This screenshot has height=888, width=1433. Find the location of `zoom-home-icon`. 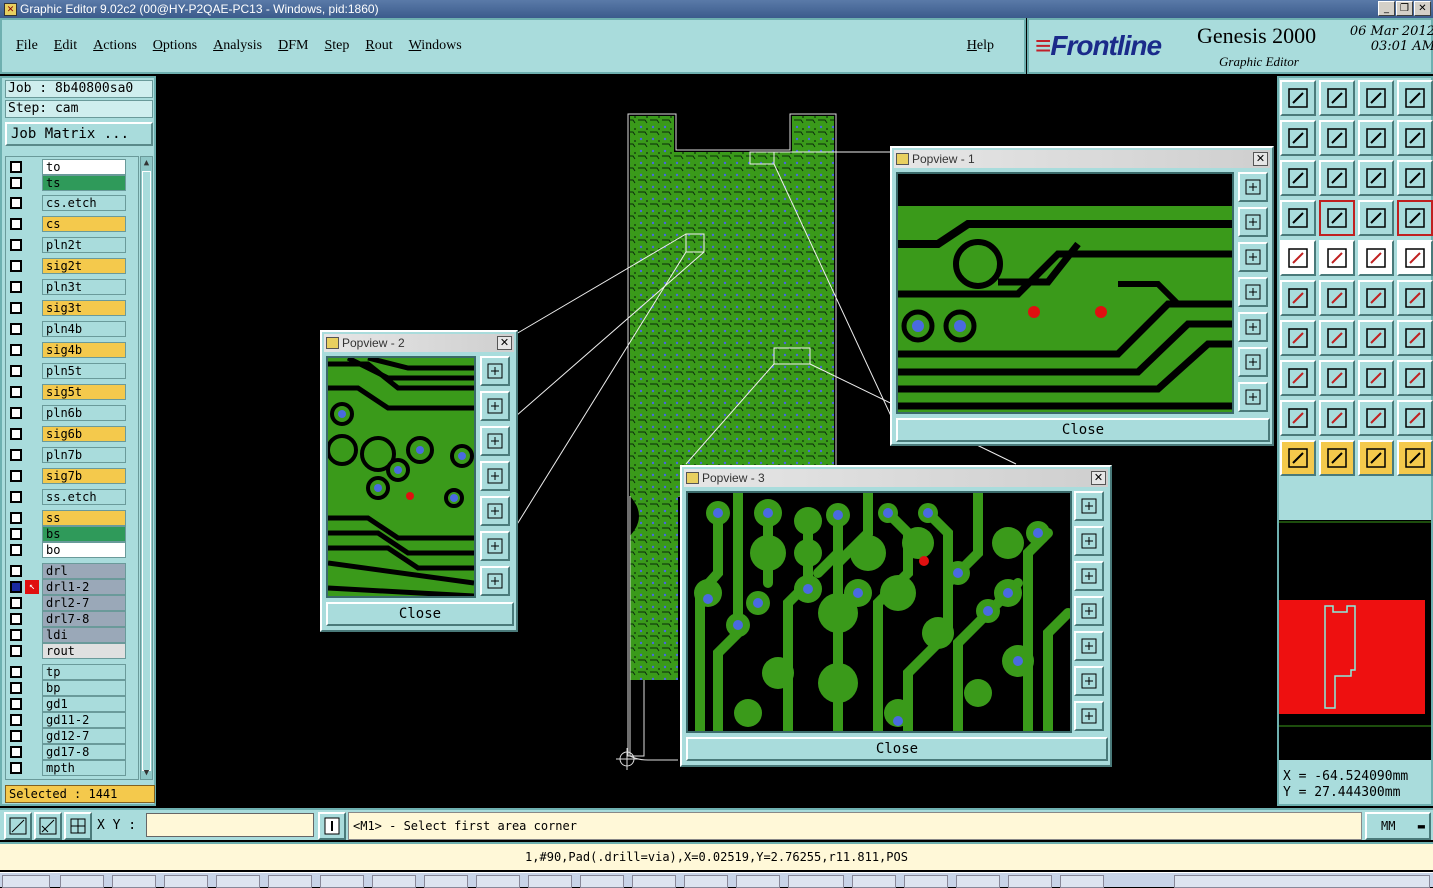

zoom-home-icon is located at coordinates (1089, 506).